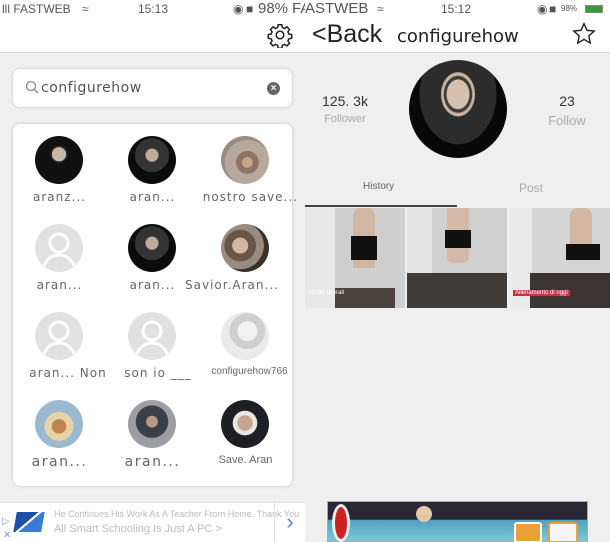 The width and height of the screenshot is (610, 542). I want to click on hammer-icon, so click(528, 532).